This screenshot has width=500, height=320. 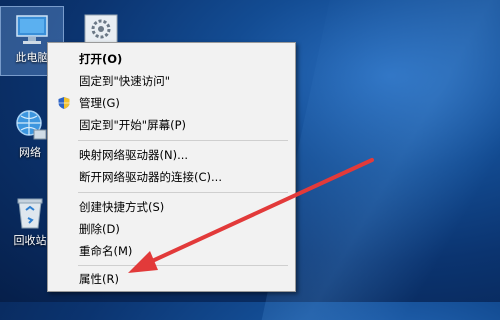 What do you see at coordinates (171, 251) in the screenshot?
I see `menu-item-rename: 重命名(M)` at bounding box center [171, 251].